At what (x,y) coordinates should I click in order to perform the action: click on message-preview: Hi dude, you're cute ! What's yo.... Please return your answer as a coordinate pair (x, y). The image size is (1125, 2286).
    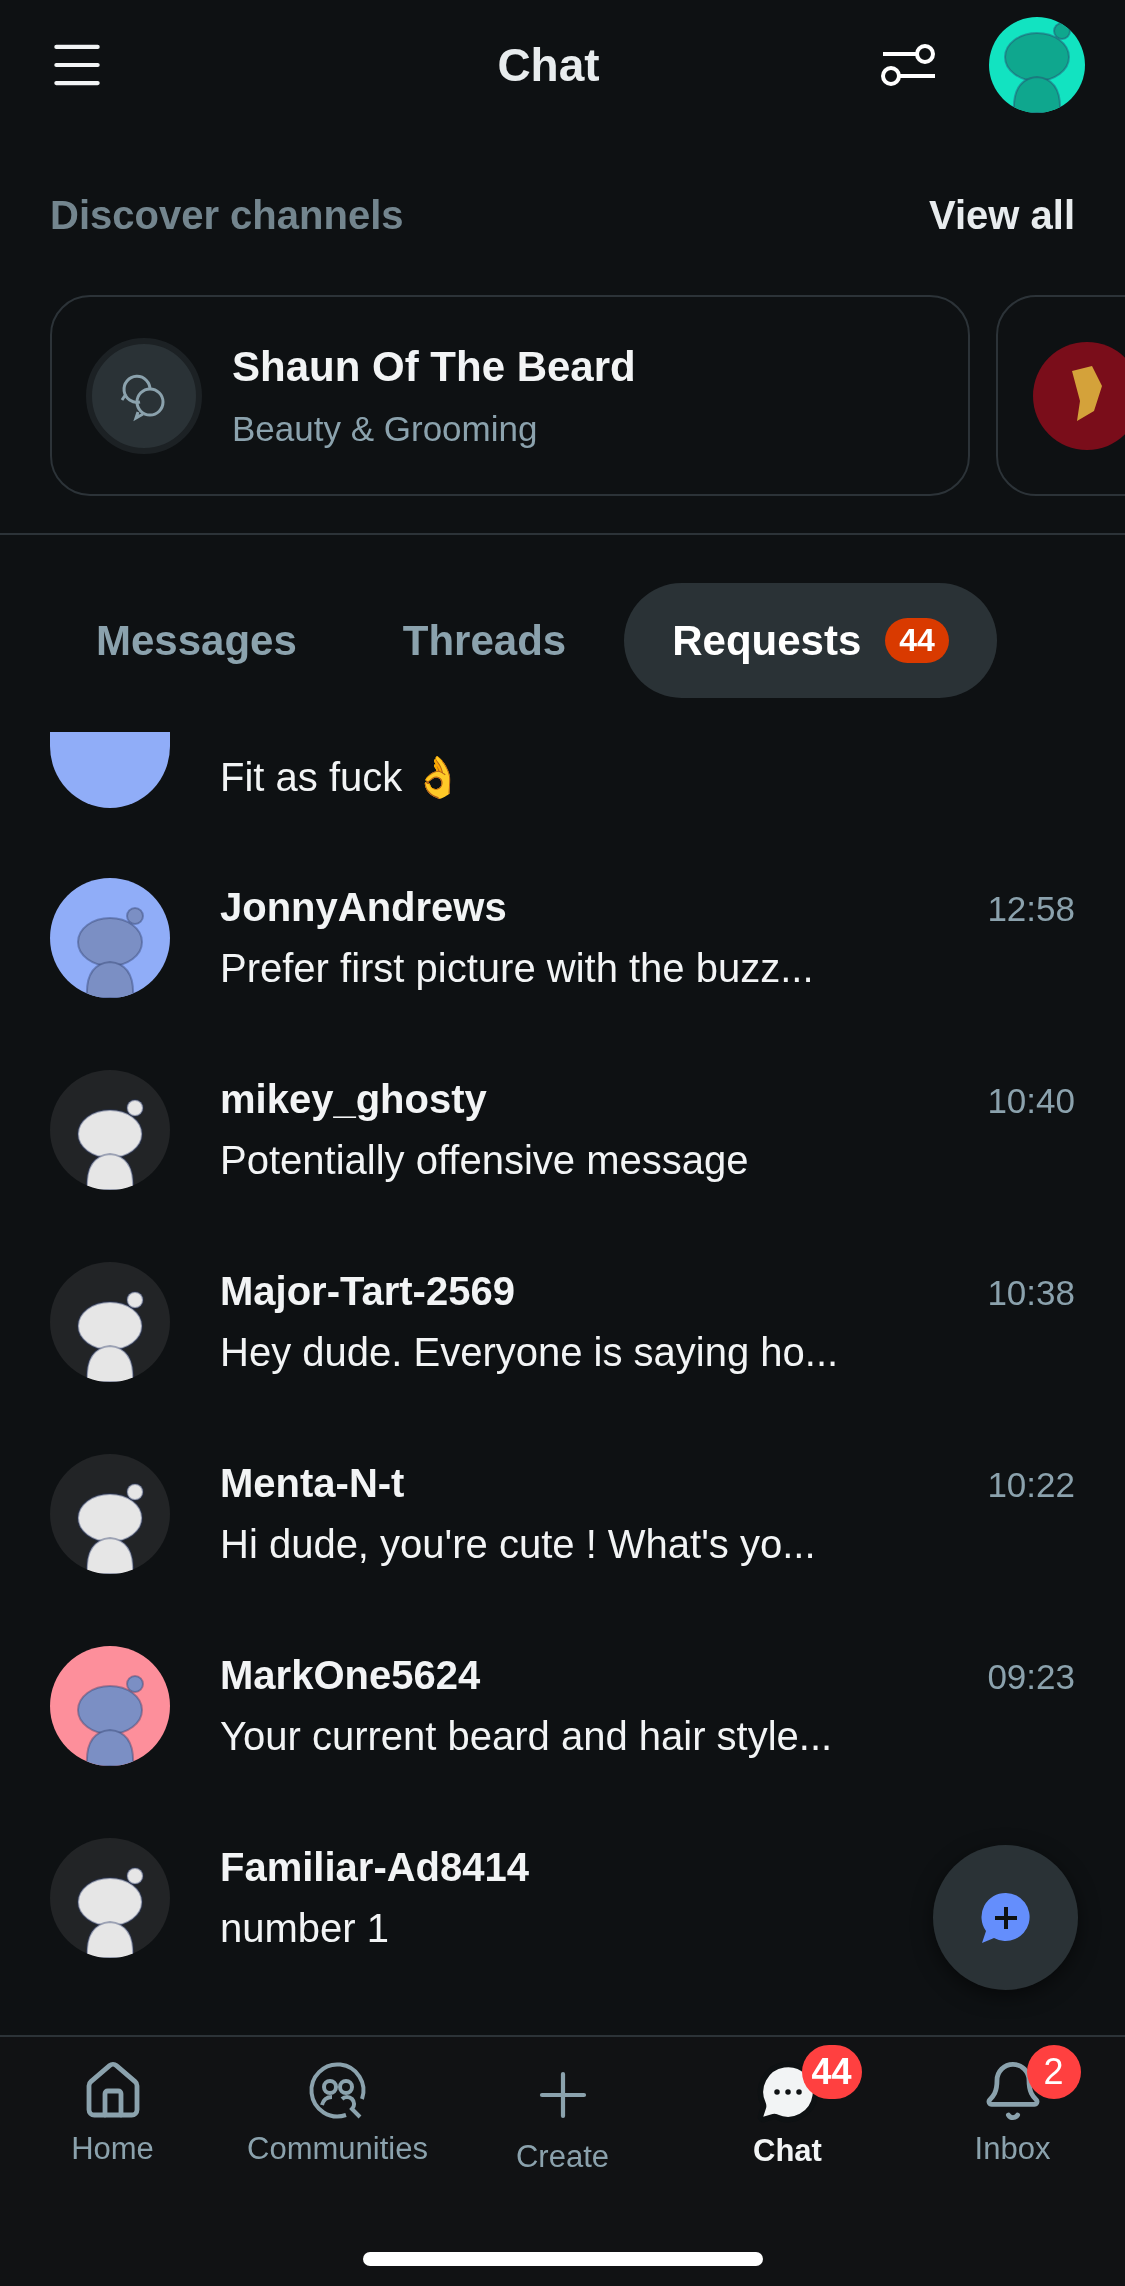
    Looking at the image, I should click on (518, 1544).